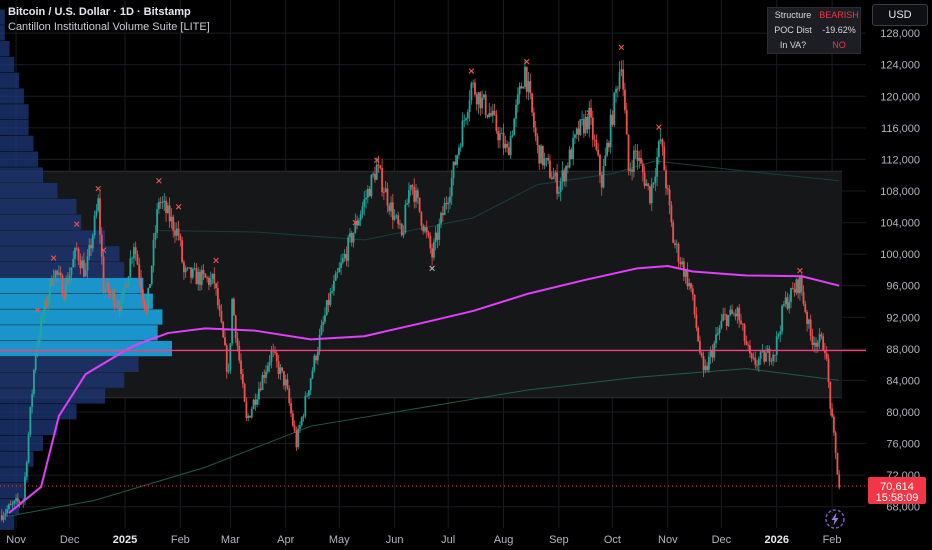  Describe the element at coordinates (903, 287) in the screenshot. I see `y-axis-label: 96,000` at that location.